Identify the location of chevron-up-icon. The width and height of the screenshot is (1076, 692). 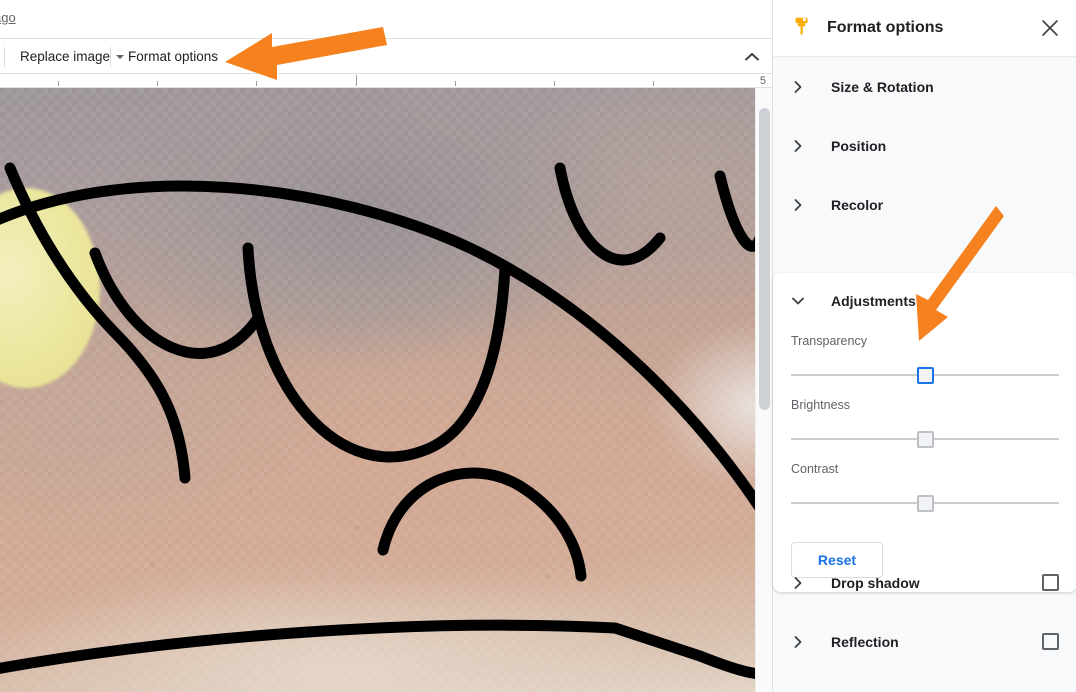
(752, 57).